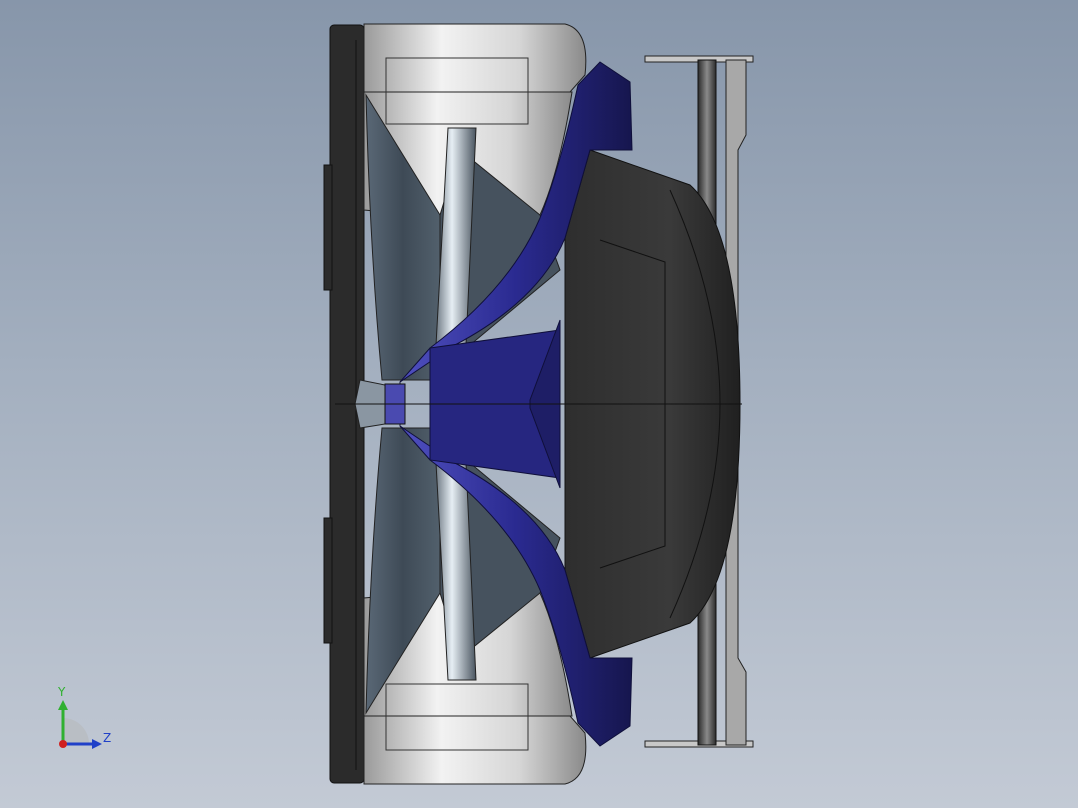  I want to click on orientation-triad: Y Z, so click(83, 719).